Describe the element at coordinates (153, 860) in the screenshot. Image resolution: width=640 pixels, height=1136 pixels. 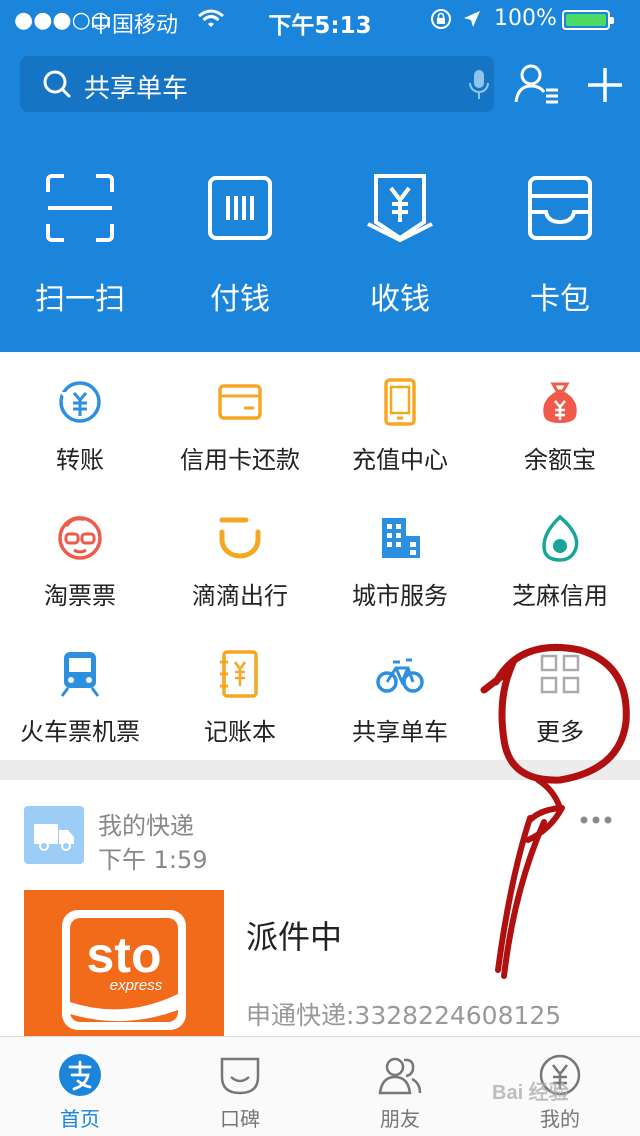
I see `express-card-time: 下午 1:59` at that location.